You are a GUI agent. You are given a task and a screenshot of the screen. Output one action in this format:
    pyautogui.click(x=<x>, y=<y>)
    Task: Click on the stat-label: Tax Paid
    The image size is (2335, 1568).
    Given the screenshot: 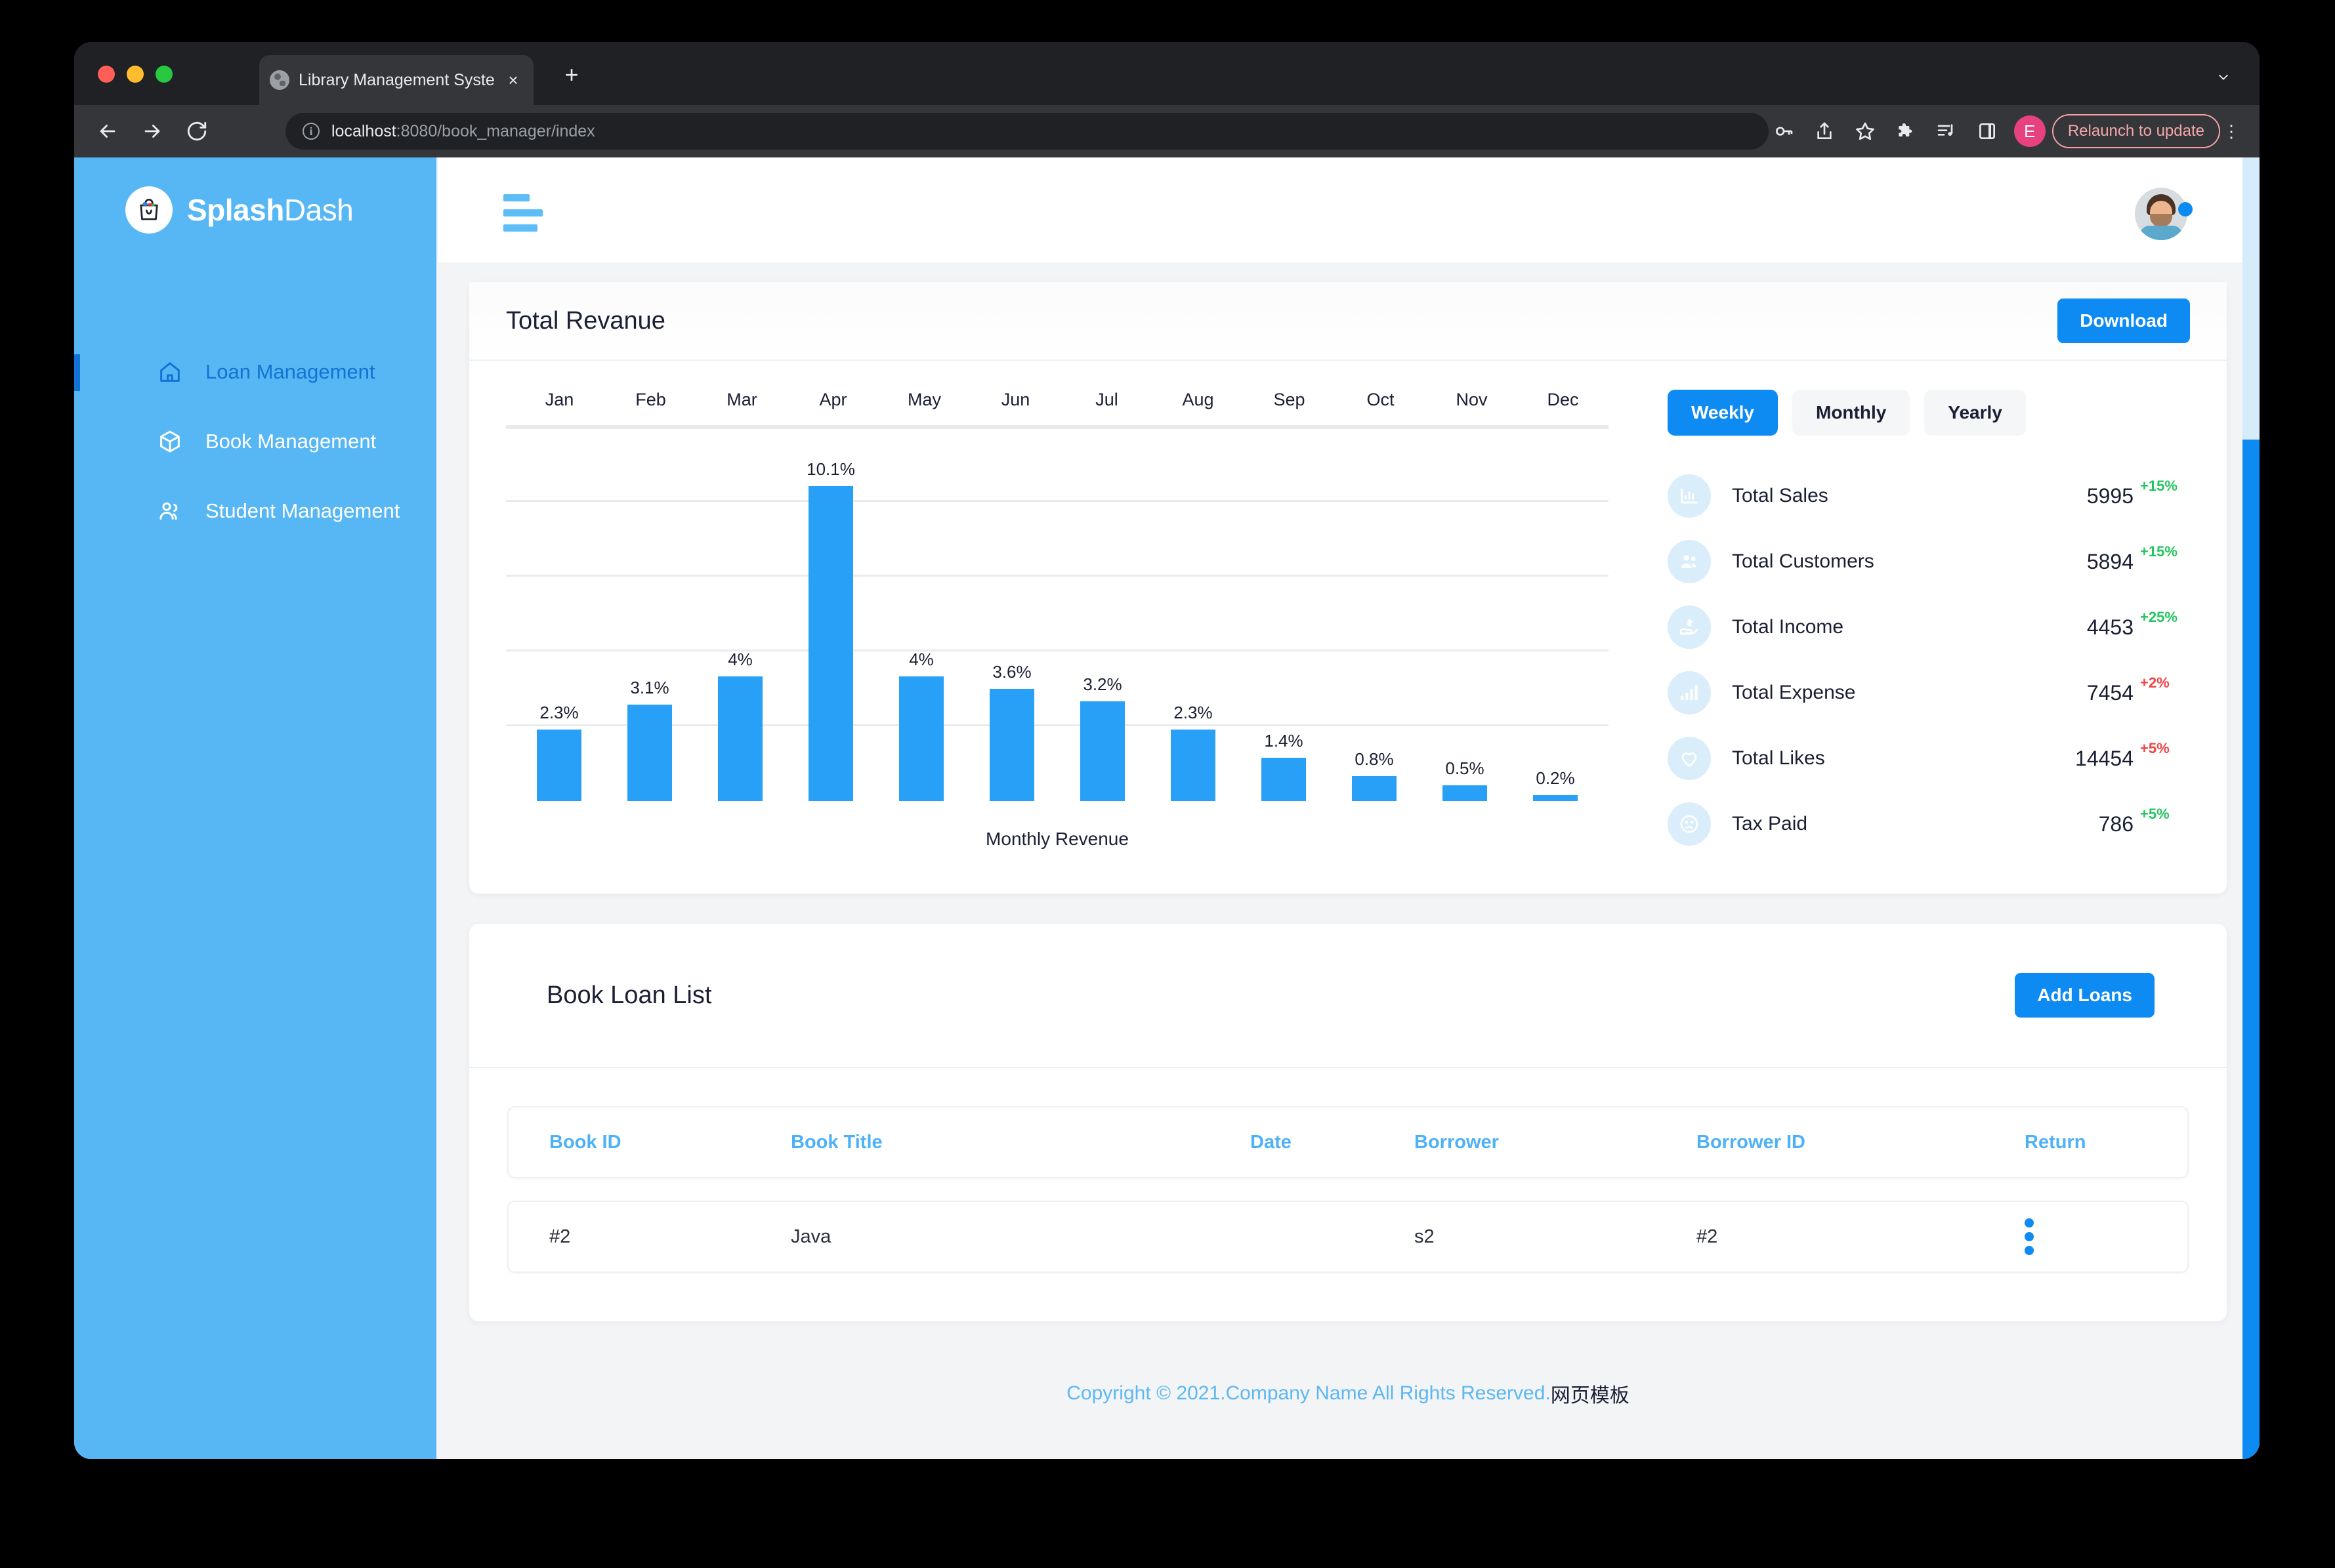 What is the action you would take?
    pyautogui.click(x=1770, y=824)
    